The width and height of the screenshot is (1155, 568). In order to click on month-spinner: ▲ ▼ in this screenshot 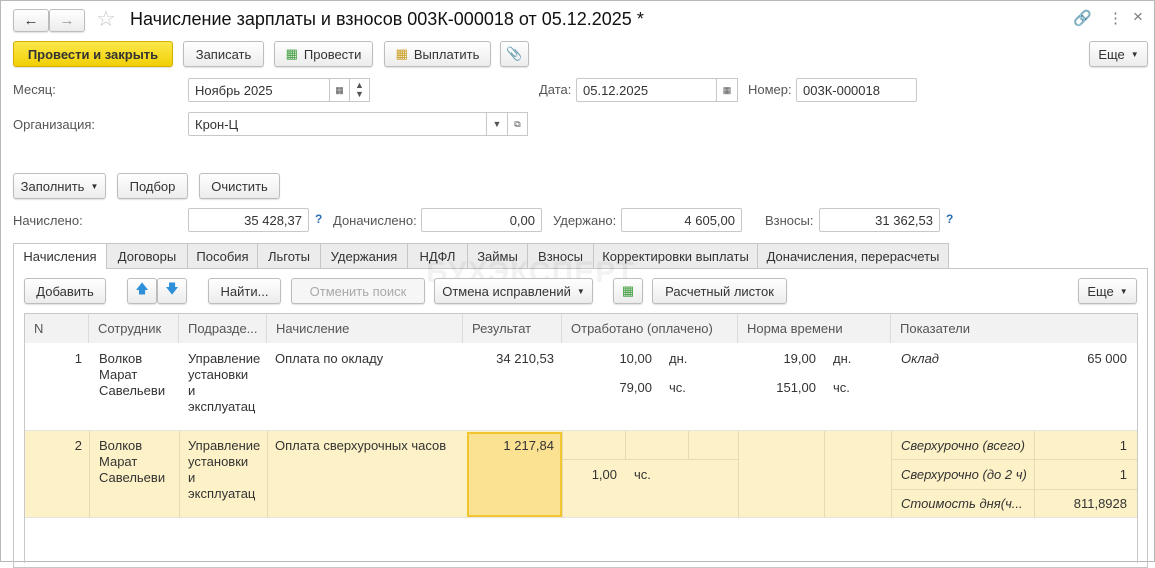, I will do `click(359, 90)`.